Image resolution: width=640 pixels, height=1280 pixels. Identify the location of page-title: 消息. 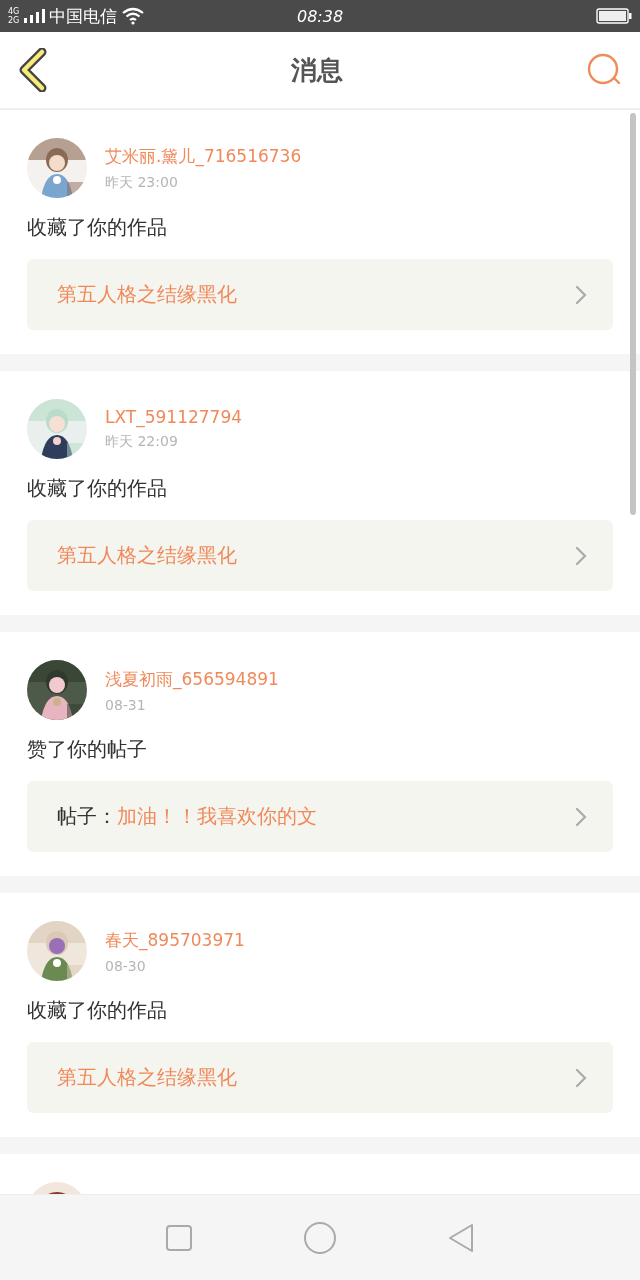
(317, 70).